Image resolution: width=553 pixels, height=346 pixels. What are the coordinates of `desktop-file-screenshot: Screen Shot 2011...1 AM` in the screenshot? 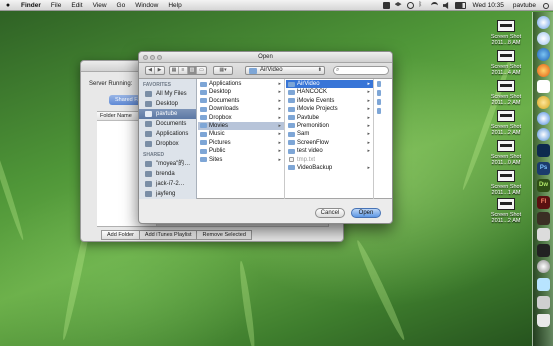 It's located at (506, 183).